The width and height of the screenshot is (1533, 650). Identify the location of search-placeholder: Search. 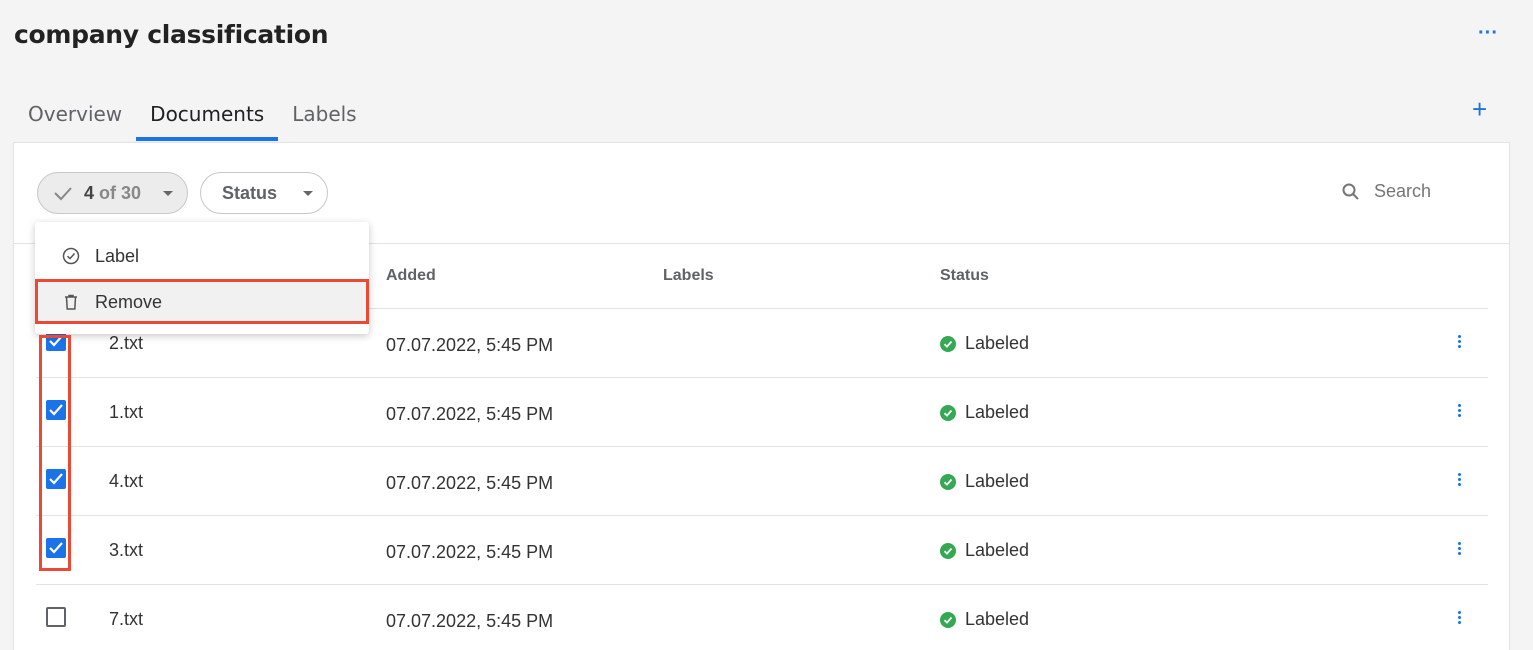
(1403, 191).